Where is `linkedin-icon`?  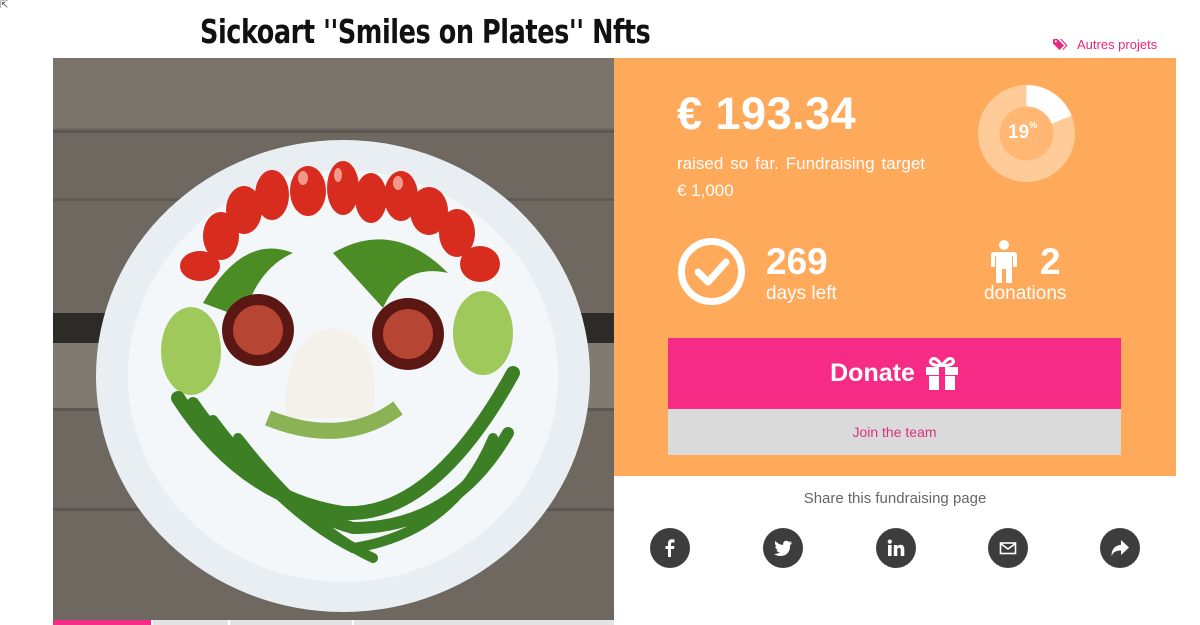
linkedin-icon is located at coordinates (896, 547).